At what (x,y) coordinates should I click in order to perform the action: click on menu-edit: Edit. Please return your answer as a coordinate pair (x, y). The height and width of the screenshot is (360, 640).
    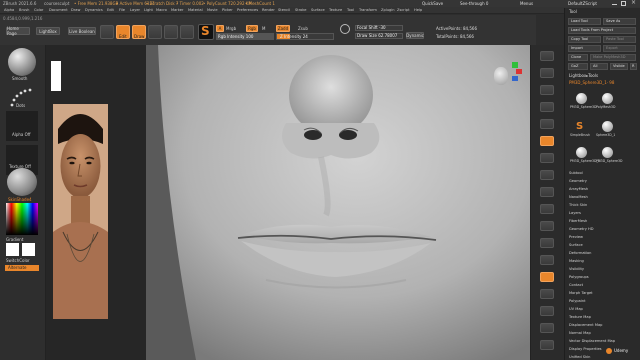
    Looking at the image, I should click on (110, 10).